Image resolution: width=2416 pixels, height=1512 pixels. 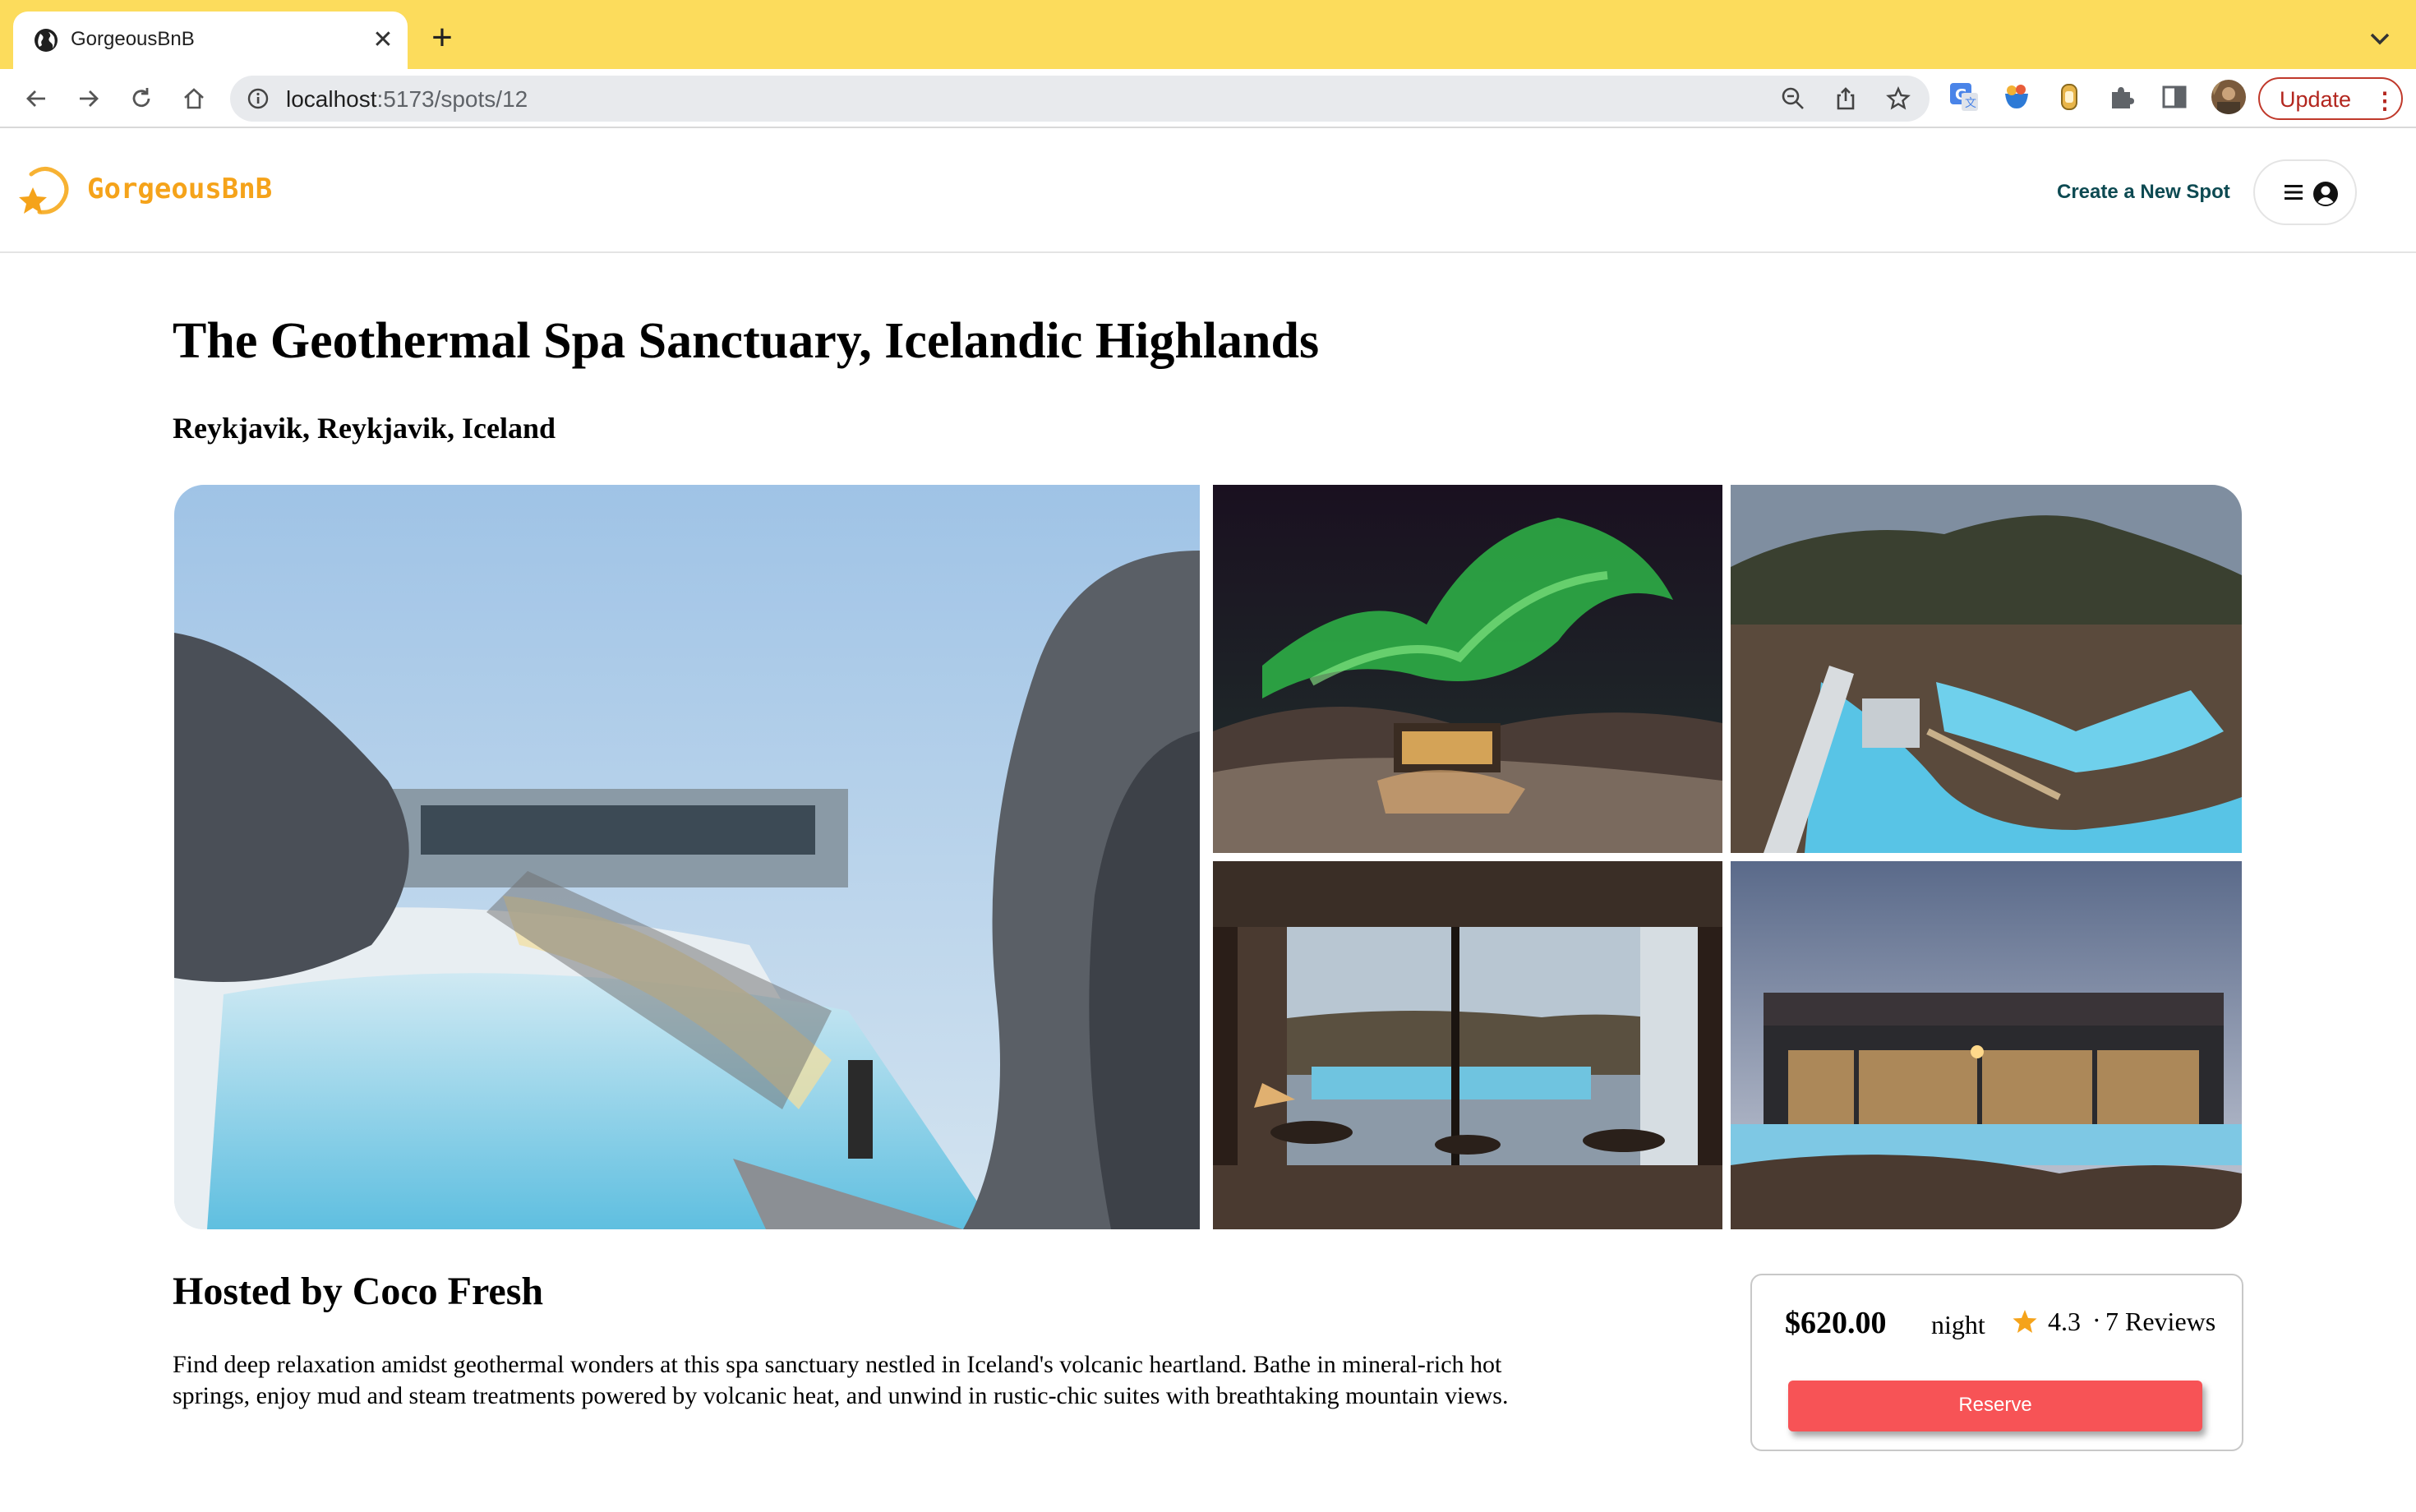 What do you see at coordinates (1987, 669) in the screenshot?
I see `walkway-photo` at bounding box center [1987, 669].